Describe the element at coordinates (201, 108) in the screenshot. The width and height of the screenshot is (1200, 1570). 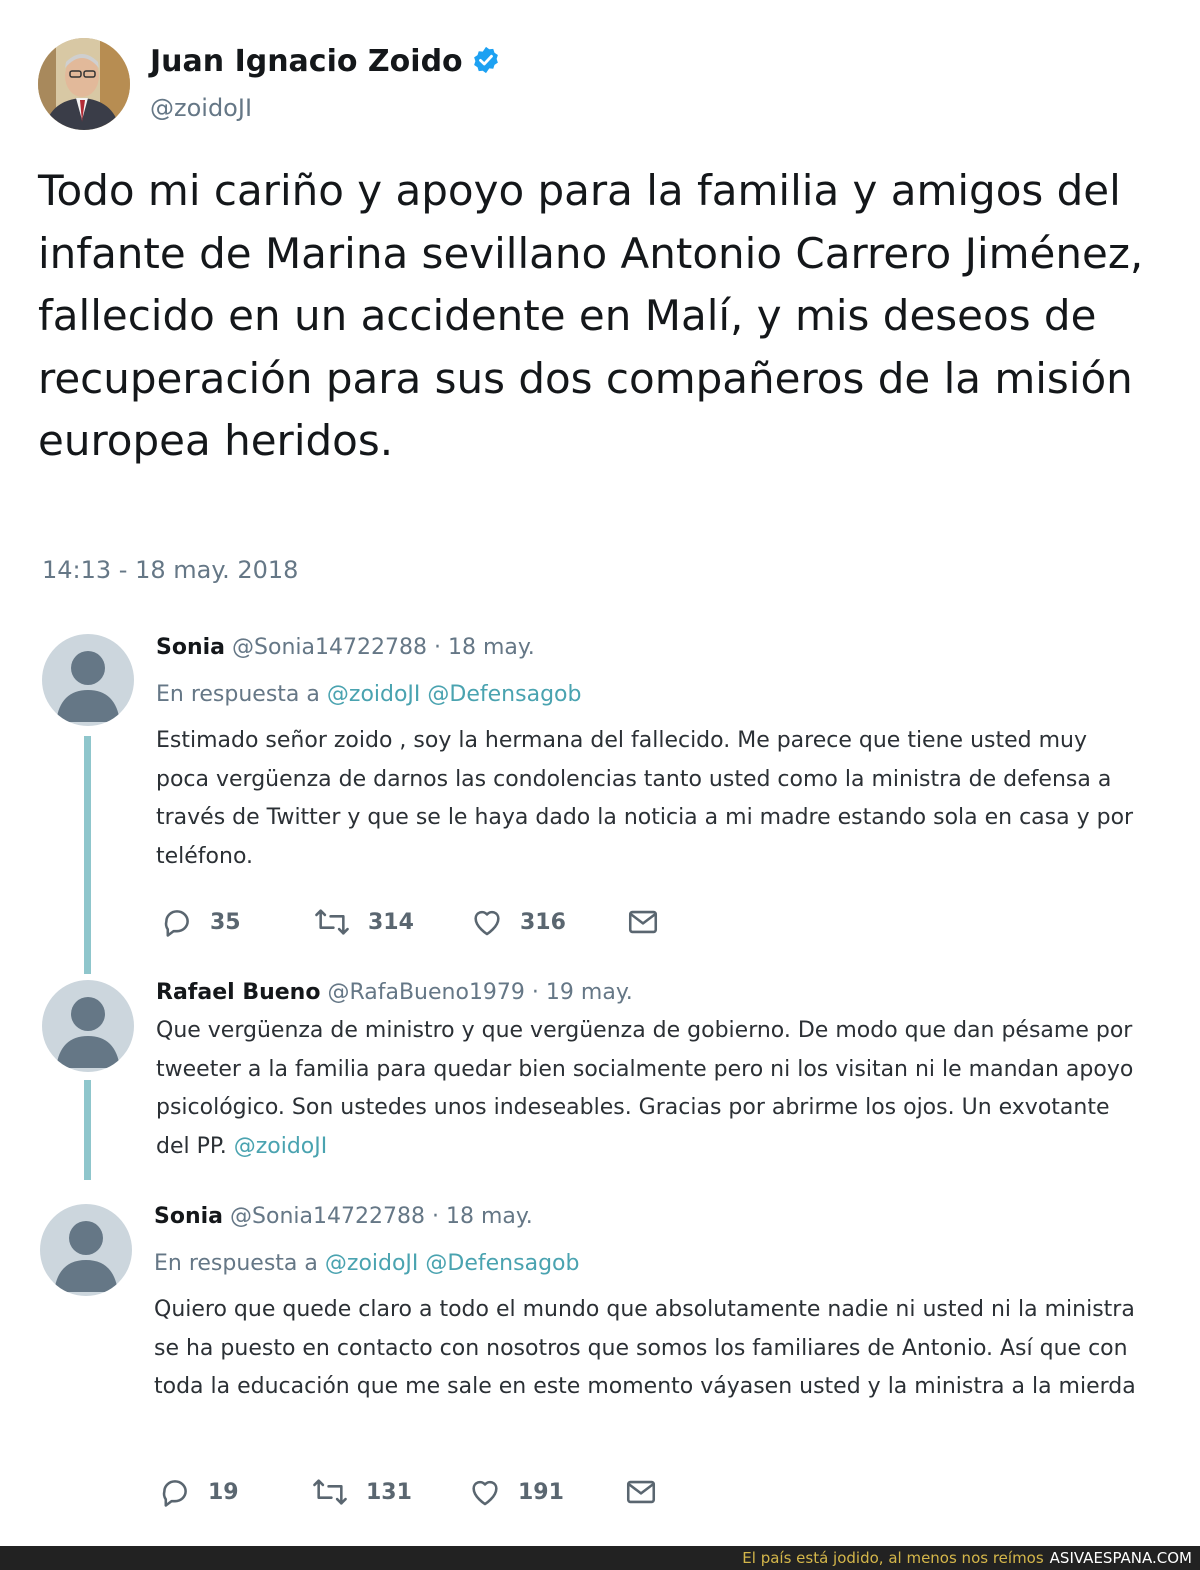
I see `author-handle: @zoidoJI` at that location.